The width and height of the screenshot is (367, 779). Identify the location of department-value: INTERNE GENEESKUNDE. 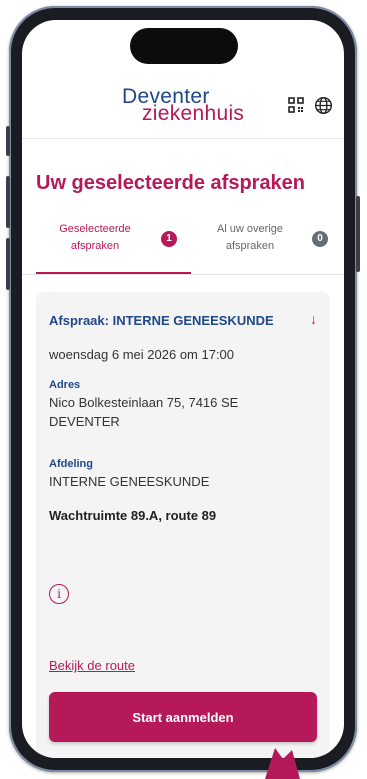
(129, 481).